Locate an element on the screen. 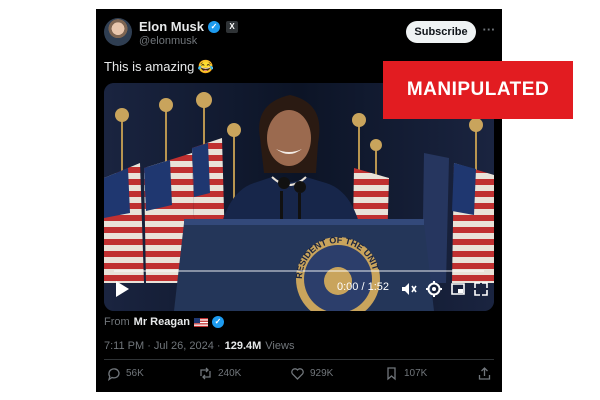 This screenshot has height=400, width=600. x-affiliate-icon: X is located at coordinates (232, 26).